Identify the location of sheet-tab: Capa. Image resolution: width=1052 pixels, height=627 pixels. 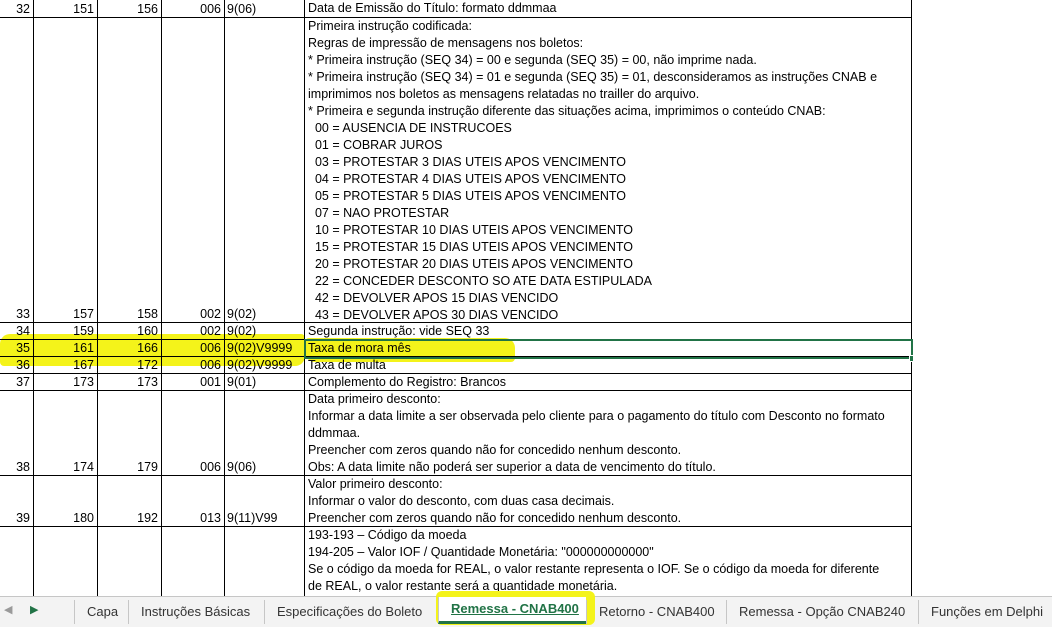
(101, 612).